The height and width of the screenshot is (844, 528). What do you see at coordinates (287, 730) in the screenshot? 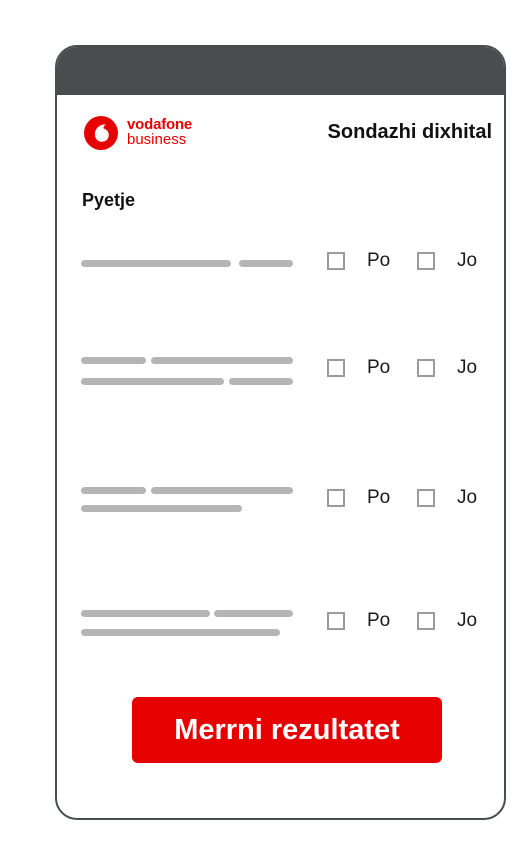
I see `get-results-button: Merrni rezultatet` at bounding box center [287, 730].